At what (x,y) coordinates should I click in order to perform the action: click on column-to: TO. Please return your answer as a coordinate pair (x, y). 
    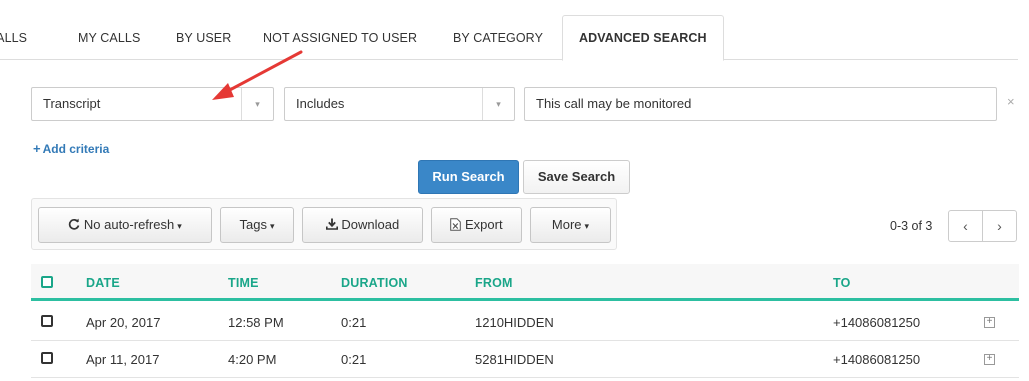
    Looking at the image, I should click on (842, 283).